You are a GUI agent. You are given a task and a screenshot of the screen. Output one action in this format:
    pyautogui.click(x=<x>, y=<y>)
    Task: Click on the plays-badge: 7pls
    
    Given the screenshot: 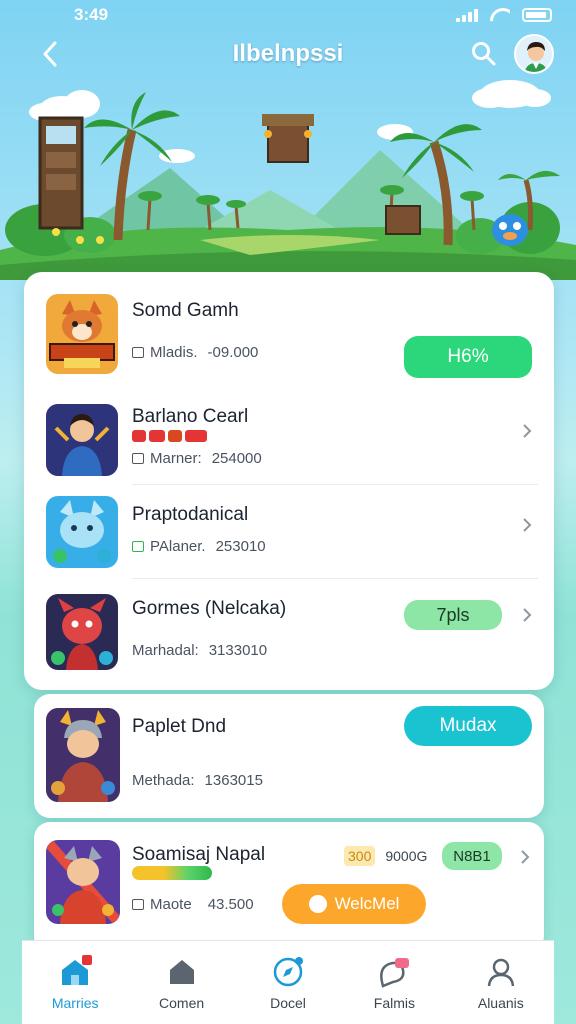 What is the action you would take?
    pyautogui.click(x=453, y=615)
    